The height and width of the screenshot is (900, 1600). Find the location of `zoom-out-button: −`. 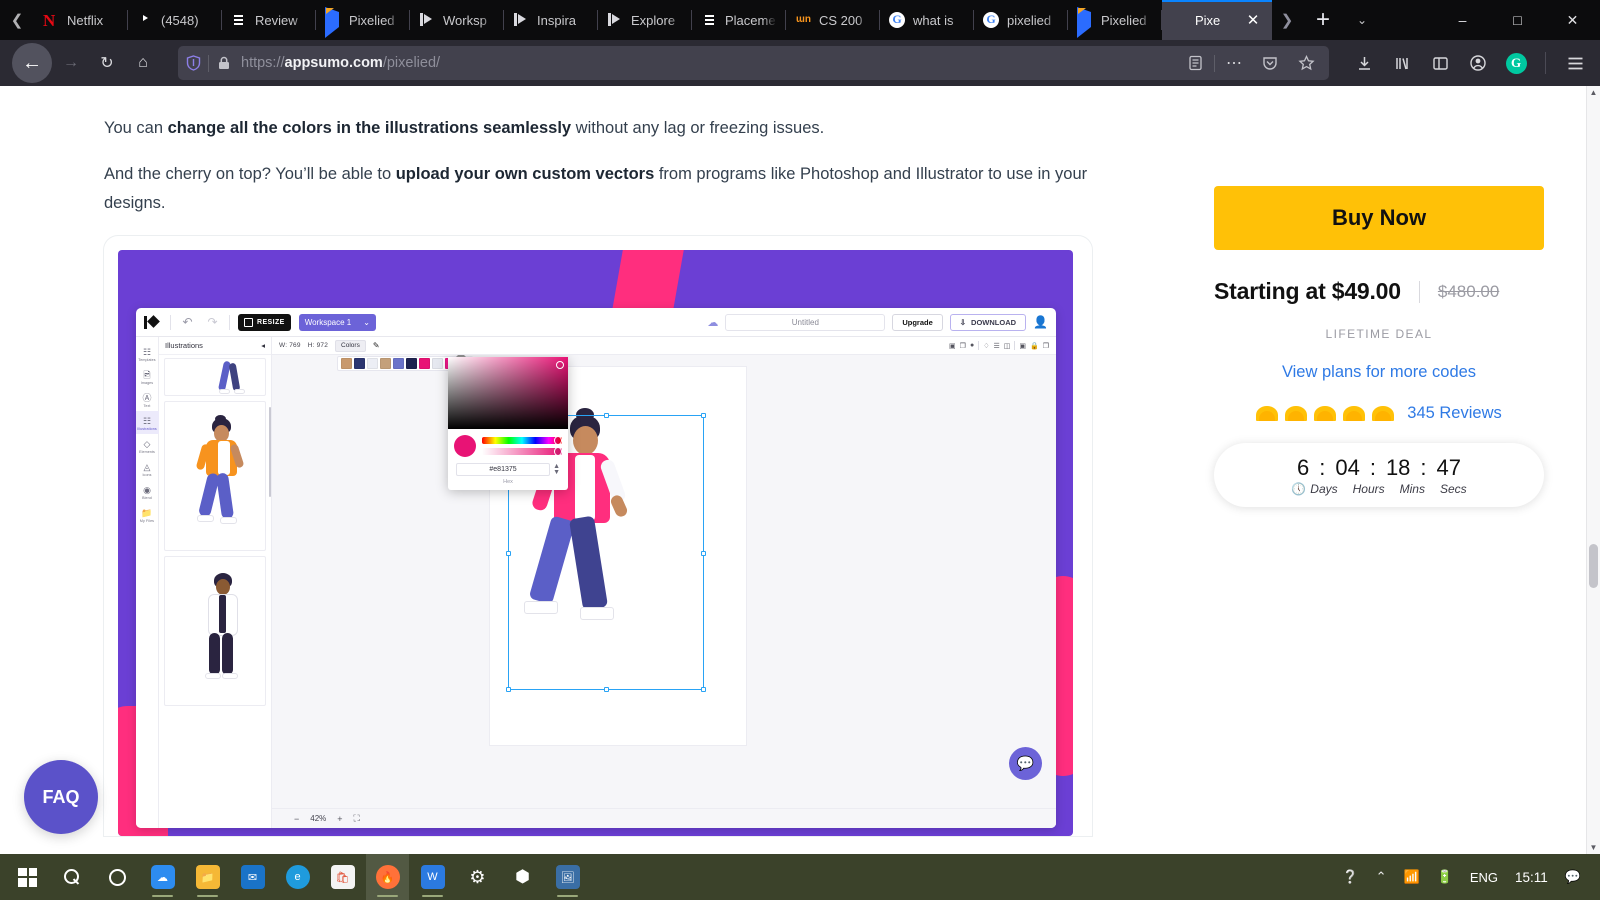

zoom-out-button: − is located at coordinates (296, 819).